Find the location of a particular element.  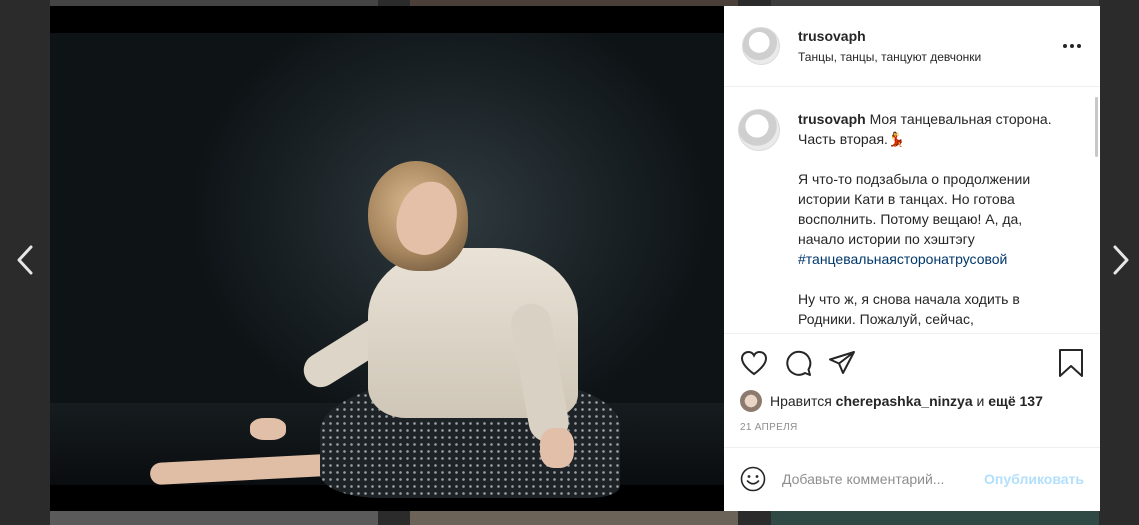

emoji-icon is located at coordinates (753, 478).